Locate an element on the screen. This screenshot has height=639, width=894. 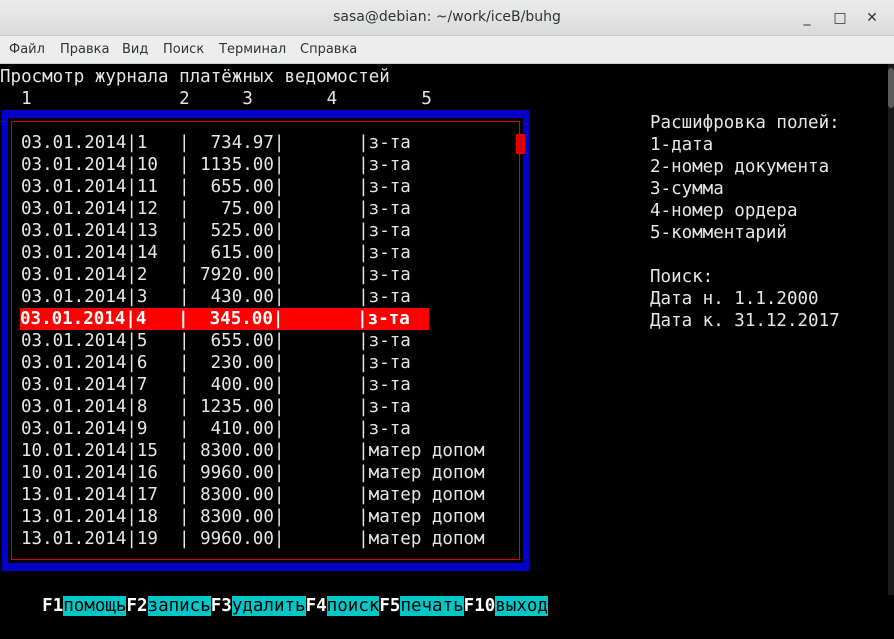
menubar: Файл Правка Вид Поиск Терминал Справка is located at coordinates (447, 50).